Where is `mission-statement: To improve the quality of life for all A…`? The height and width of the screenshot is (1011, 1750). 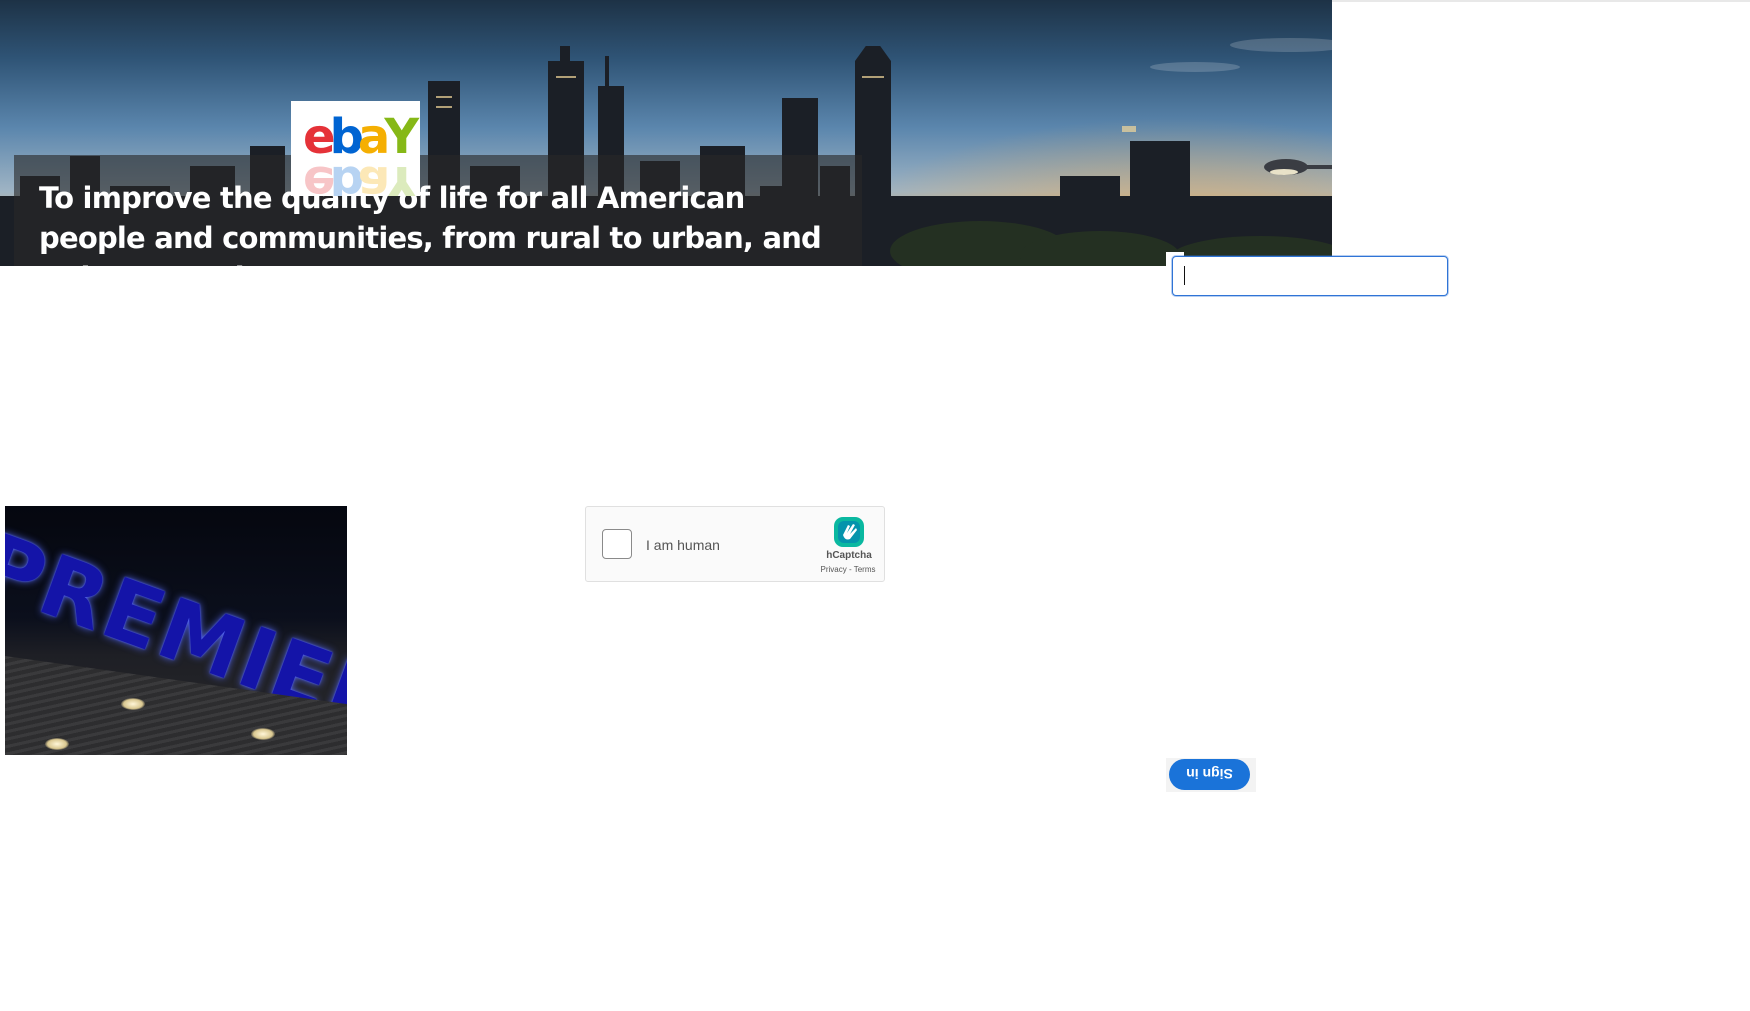 mission-statement: To improve the quality of life for all A… is located at coordinates (430, 223).